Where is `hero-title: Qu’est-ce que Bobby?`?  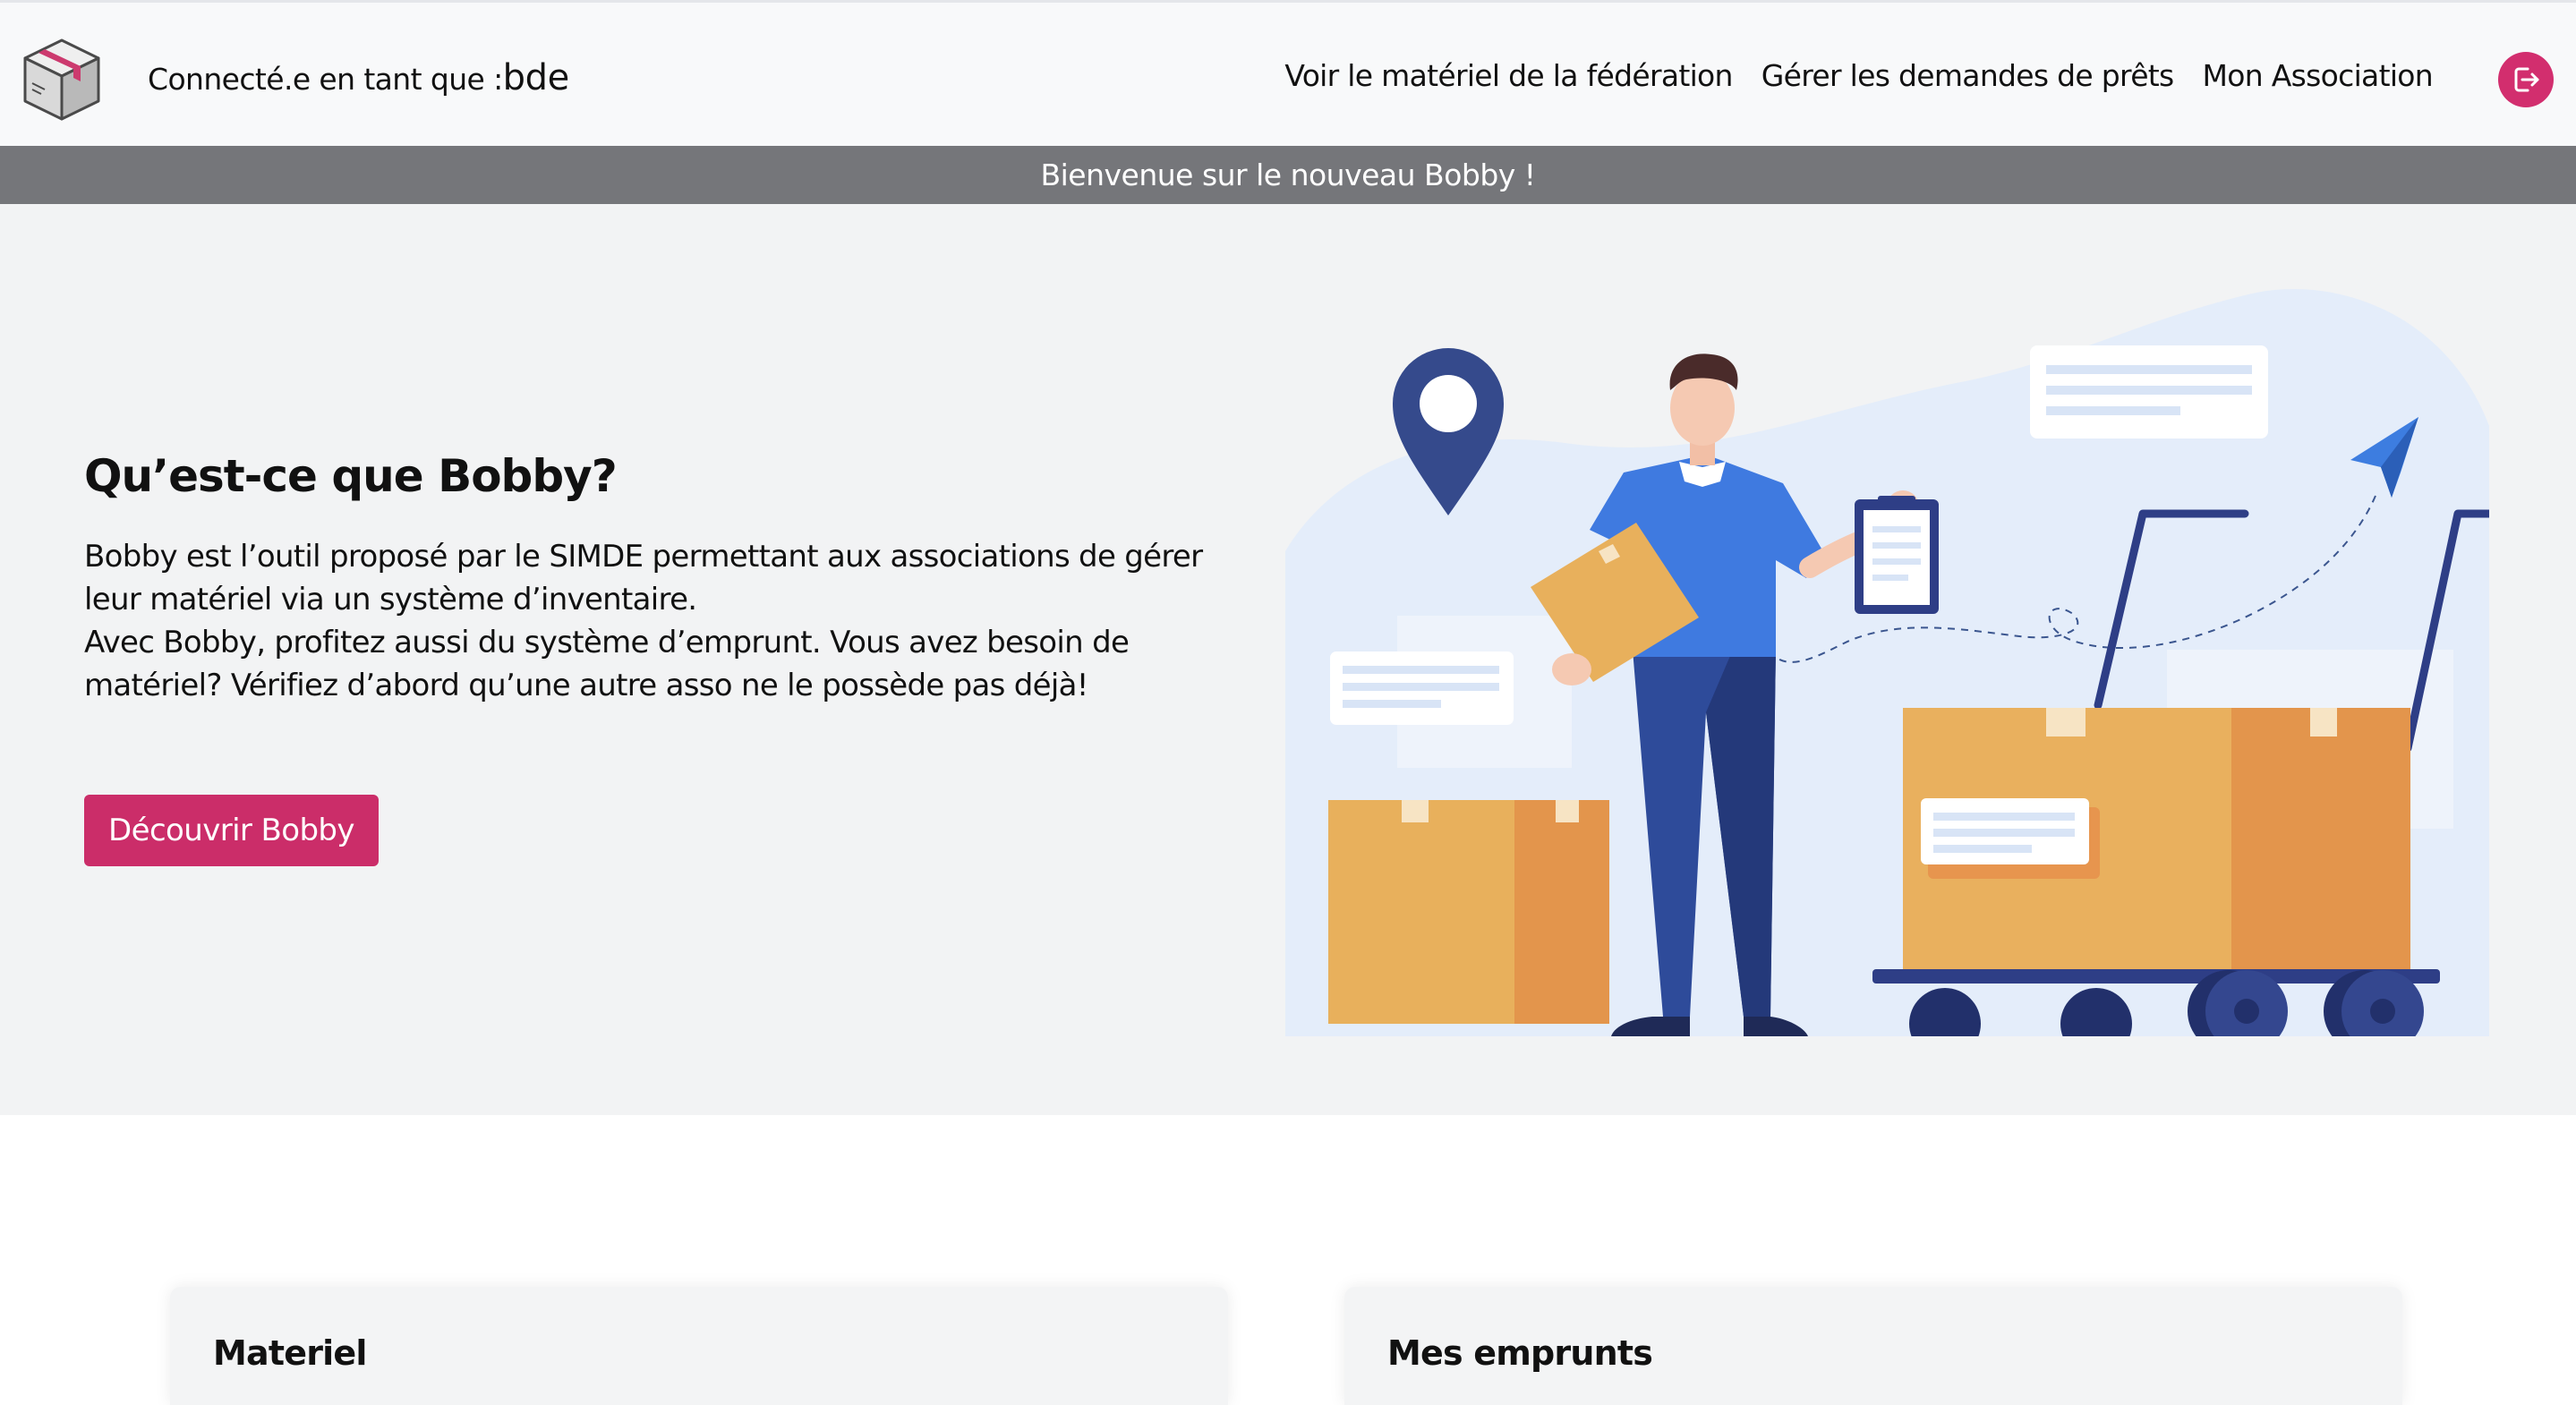 hero-title: Qu’est-ce que Bobby? is located at coordinates (351, 476).